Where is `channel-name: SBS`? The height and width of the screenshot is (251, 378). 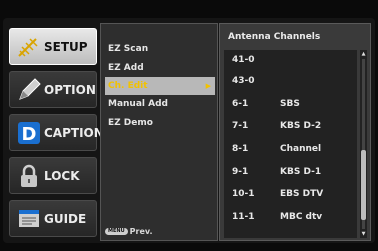
channel-name: SBS is located at coordinates (290, 104).